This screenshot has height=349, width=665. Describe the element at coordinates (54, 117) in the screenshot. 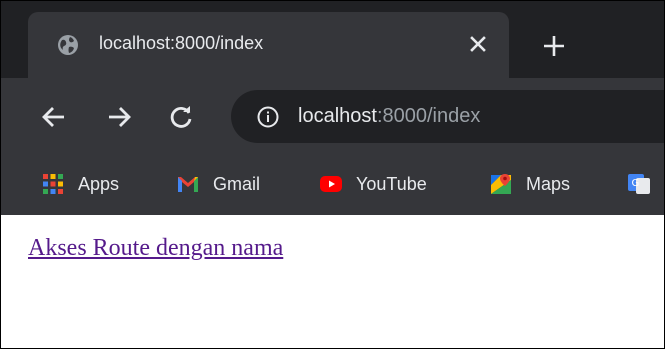

I see `arrow-left-icon` at that location.